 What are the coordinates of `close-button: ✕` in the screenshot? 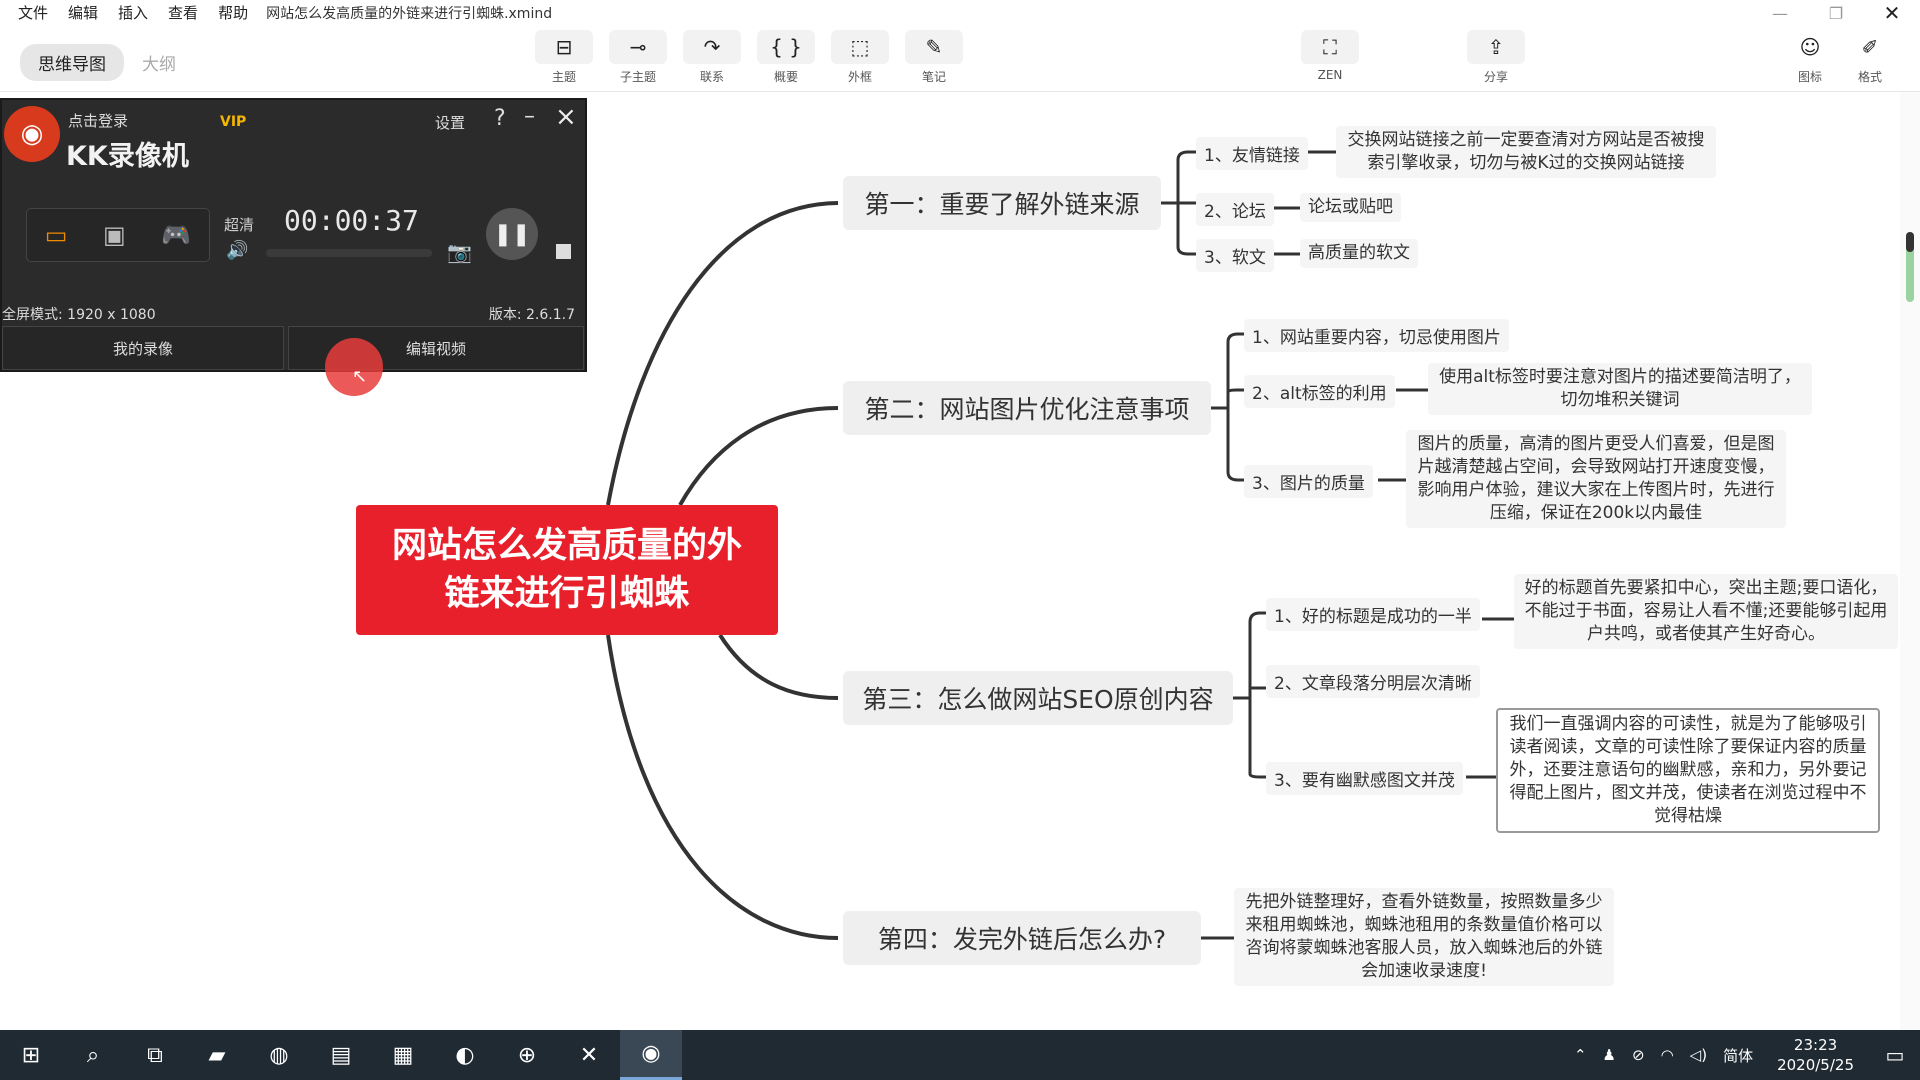 It's located at (1892, 13).